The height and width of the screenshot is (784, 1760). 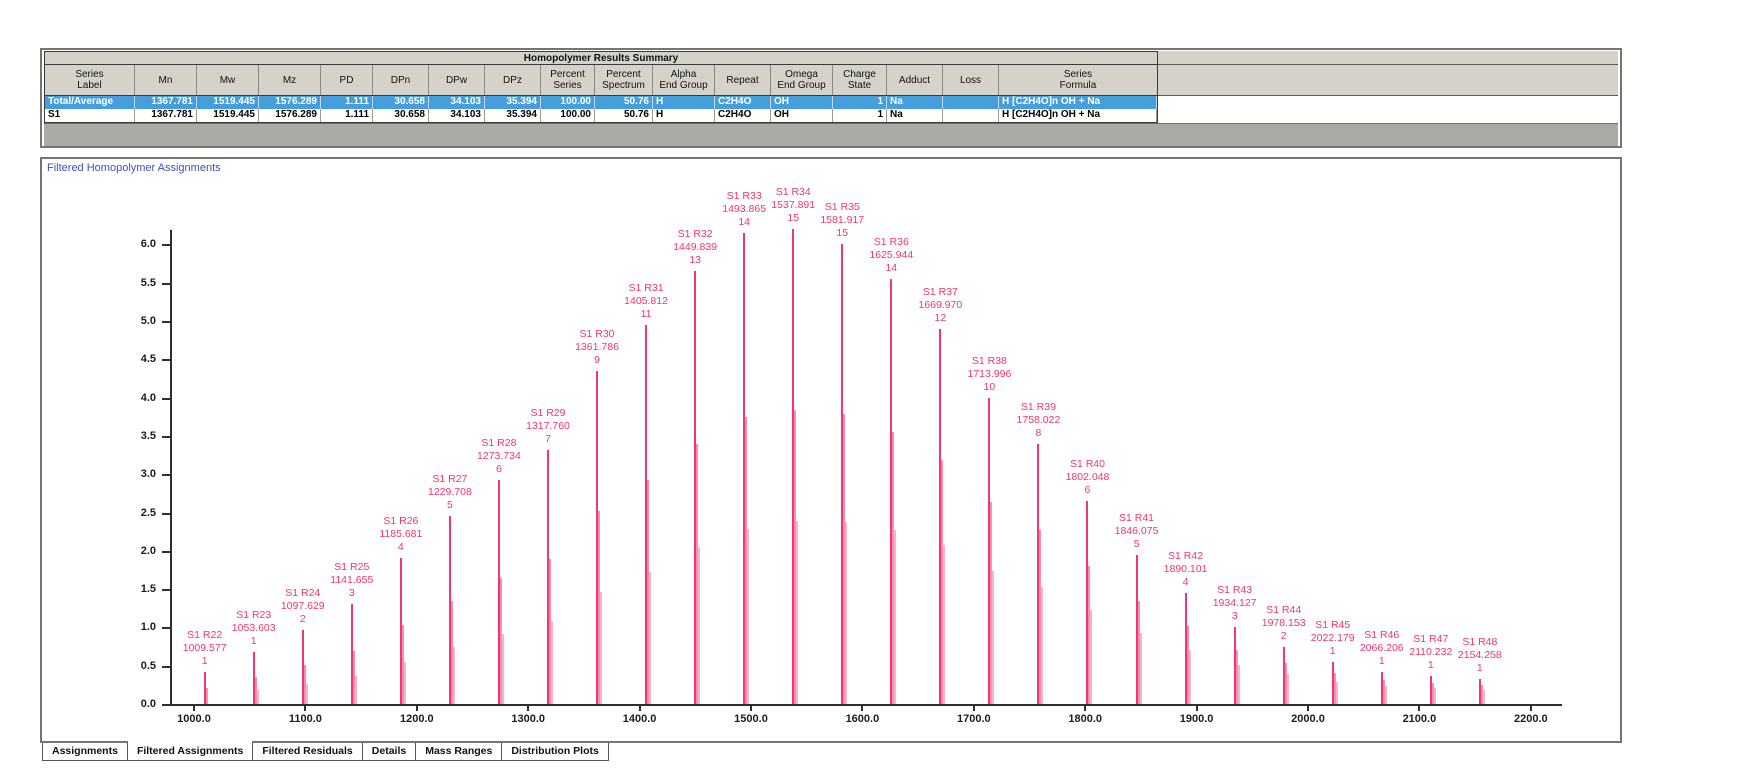 What do you see at coordinates (499, 468) in the screenshot?
I see `peak-label-line: 6` at bounding box center [499, 468].